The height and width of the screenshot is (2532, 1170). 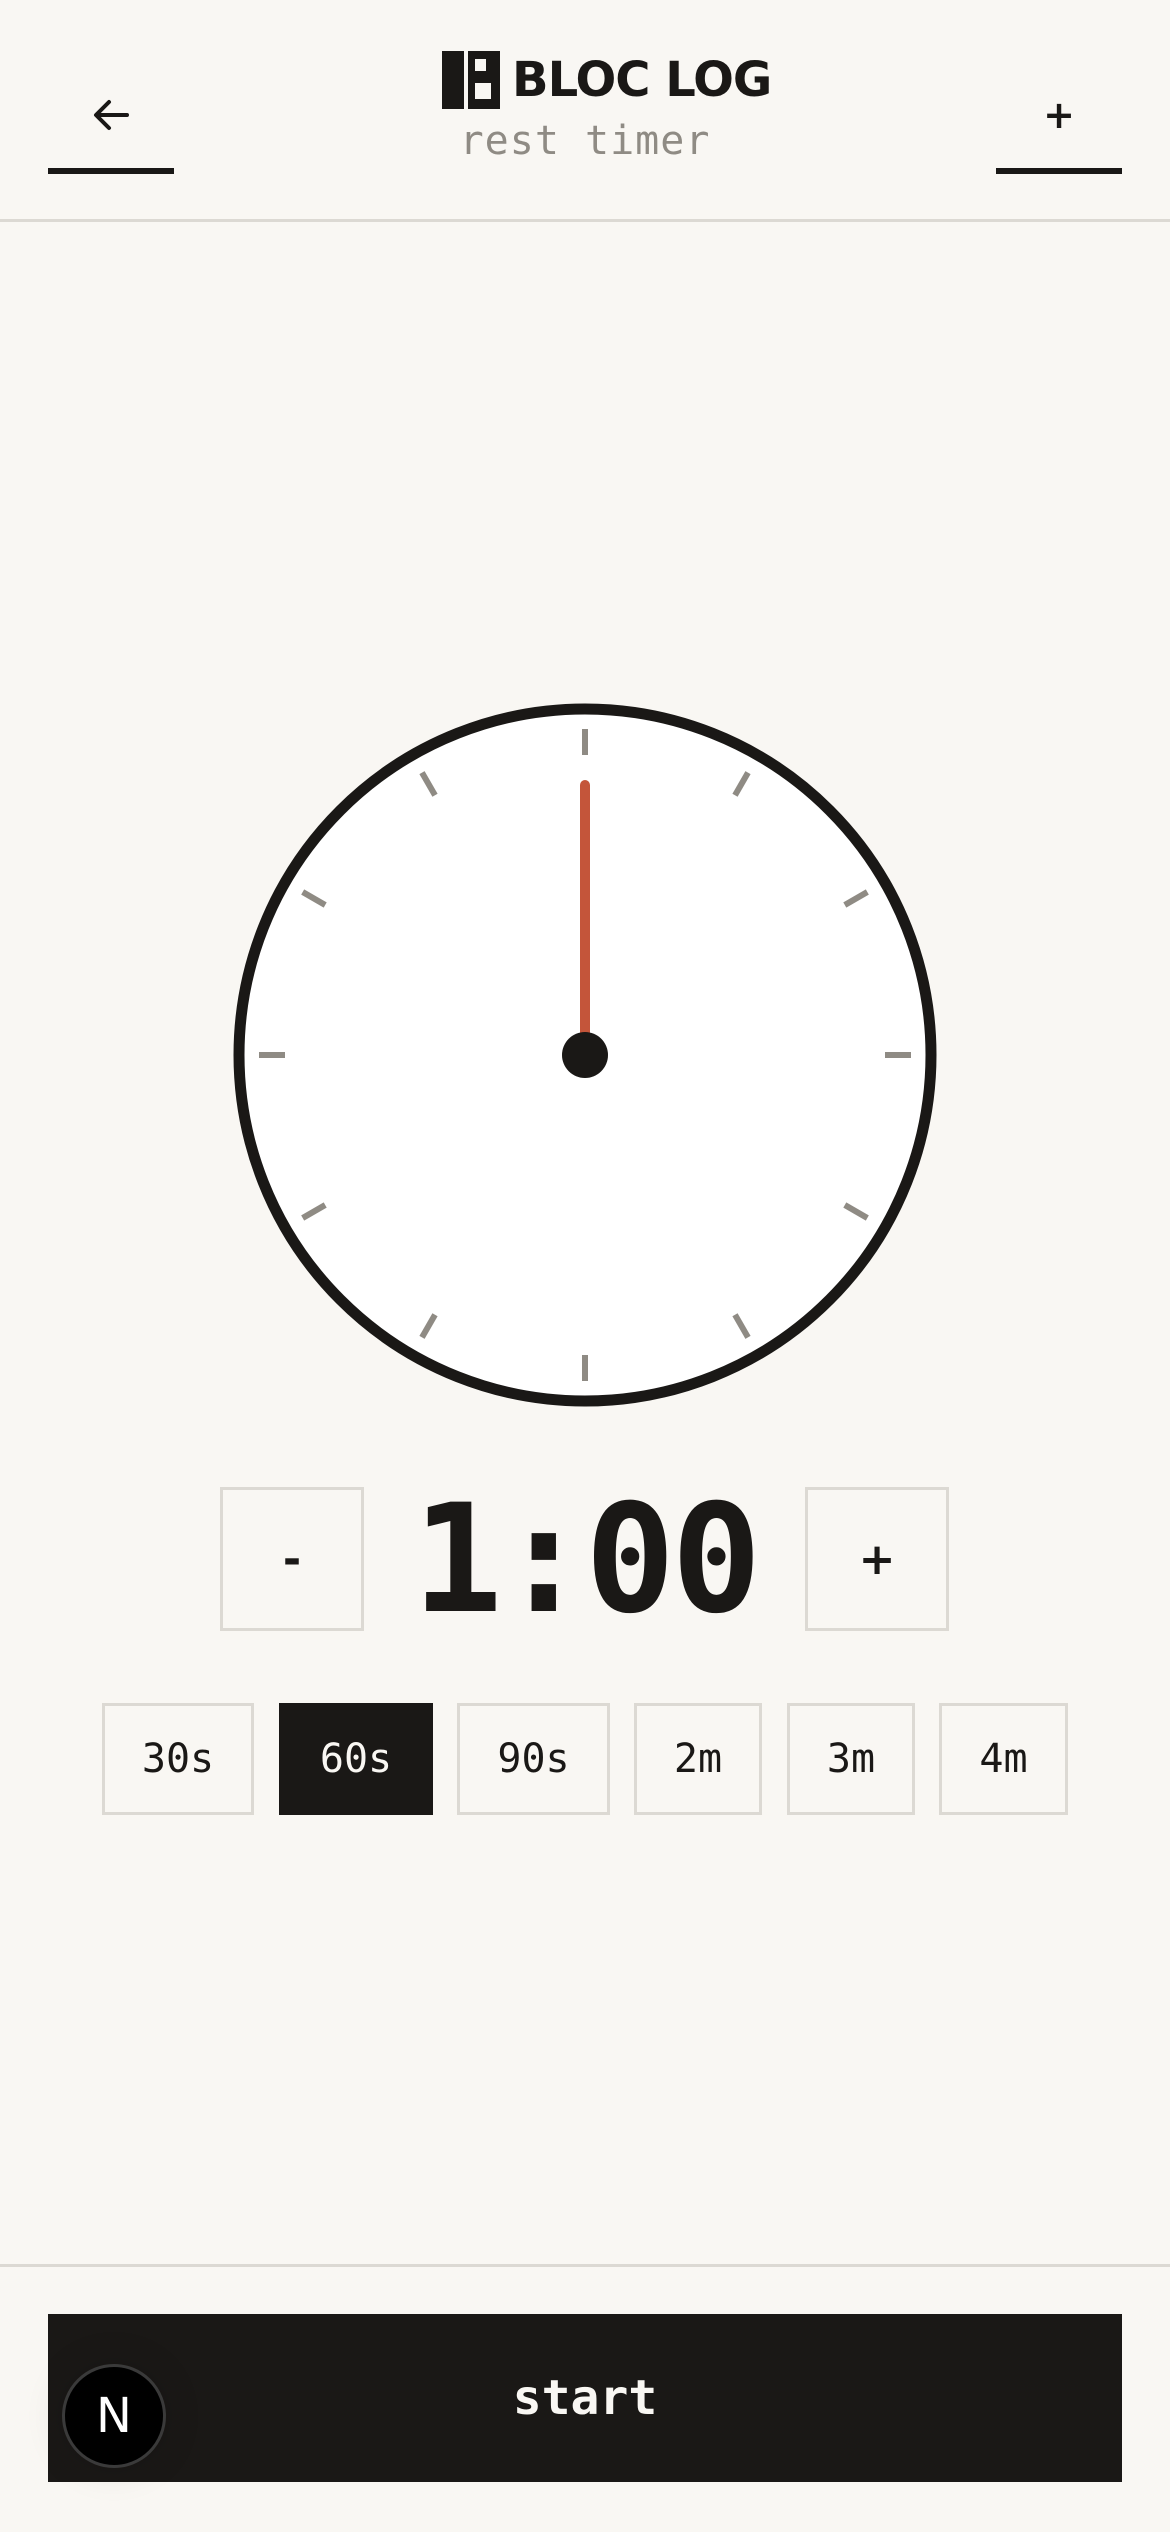 I want to click on app-header: BLOC LOG rest timer +, so click(x=585, y=111).